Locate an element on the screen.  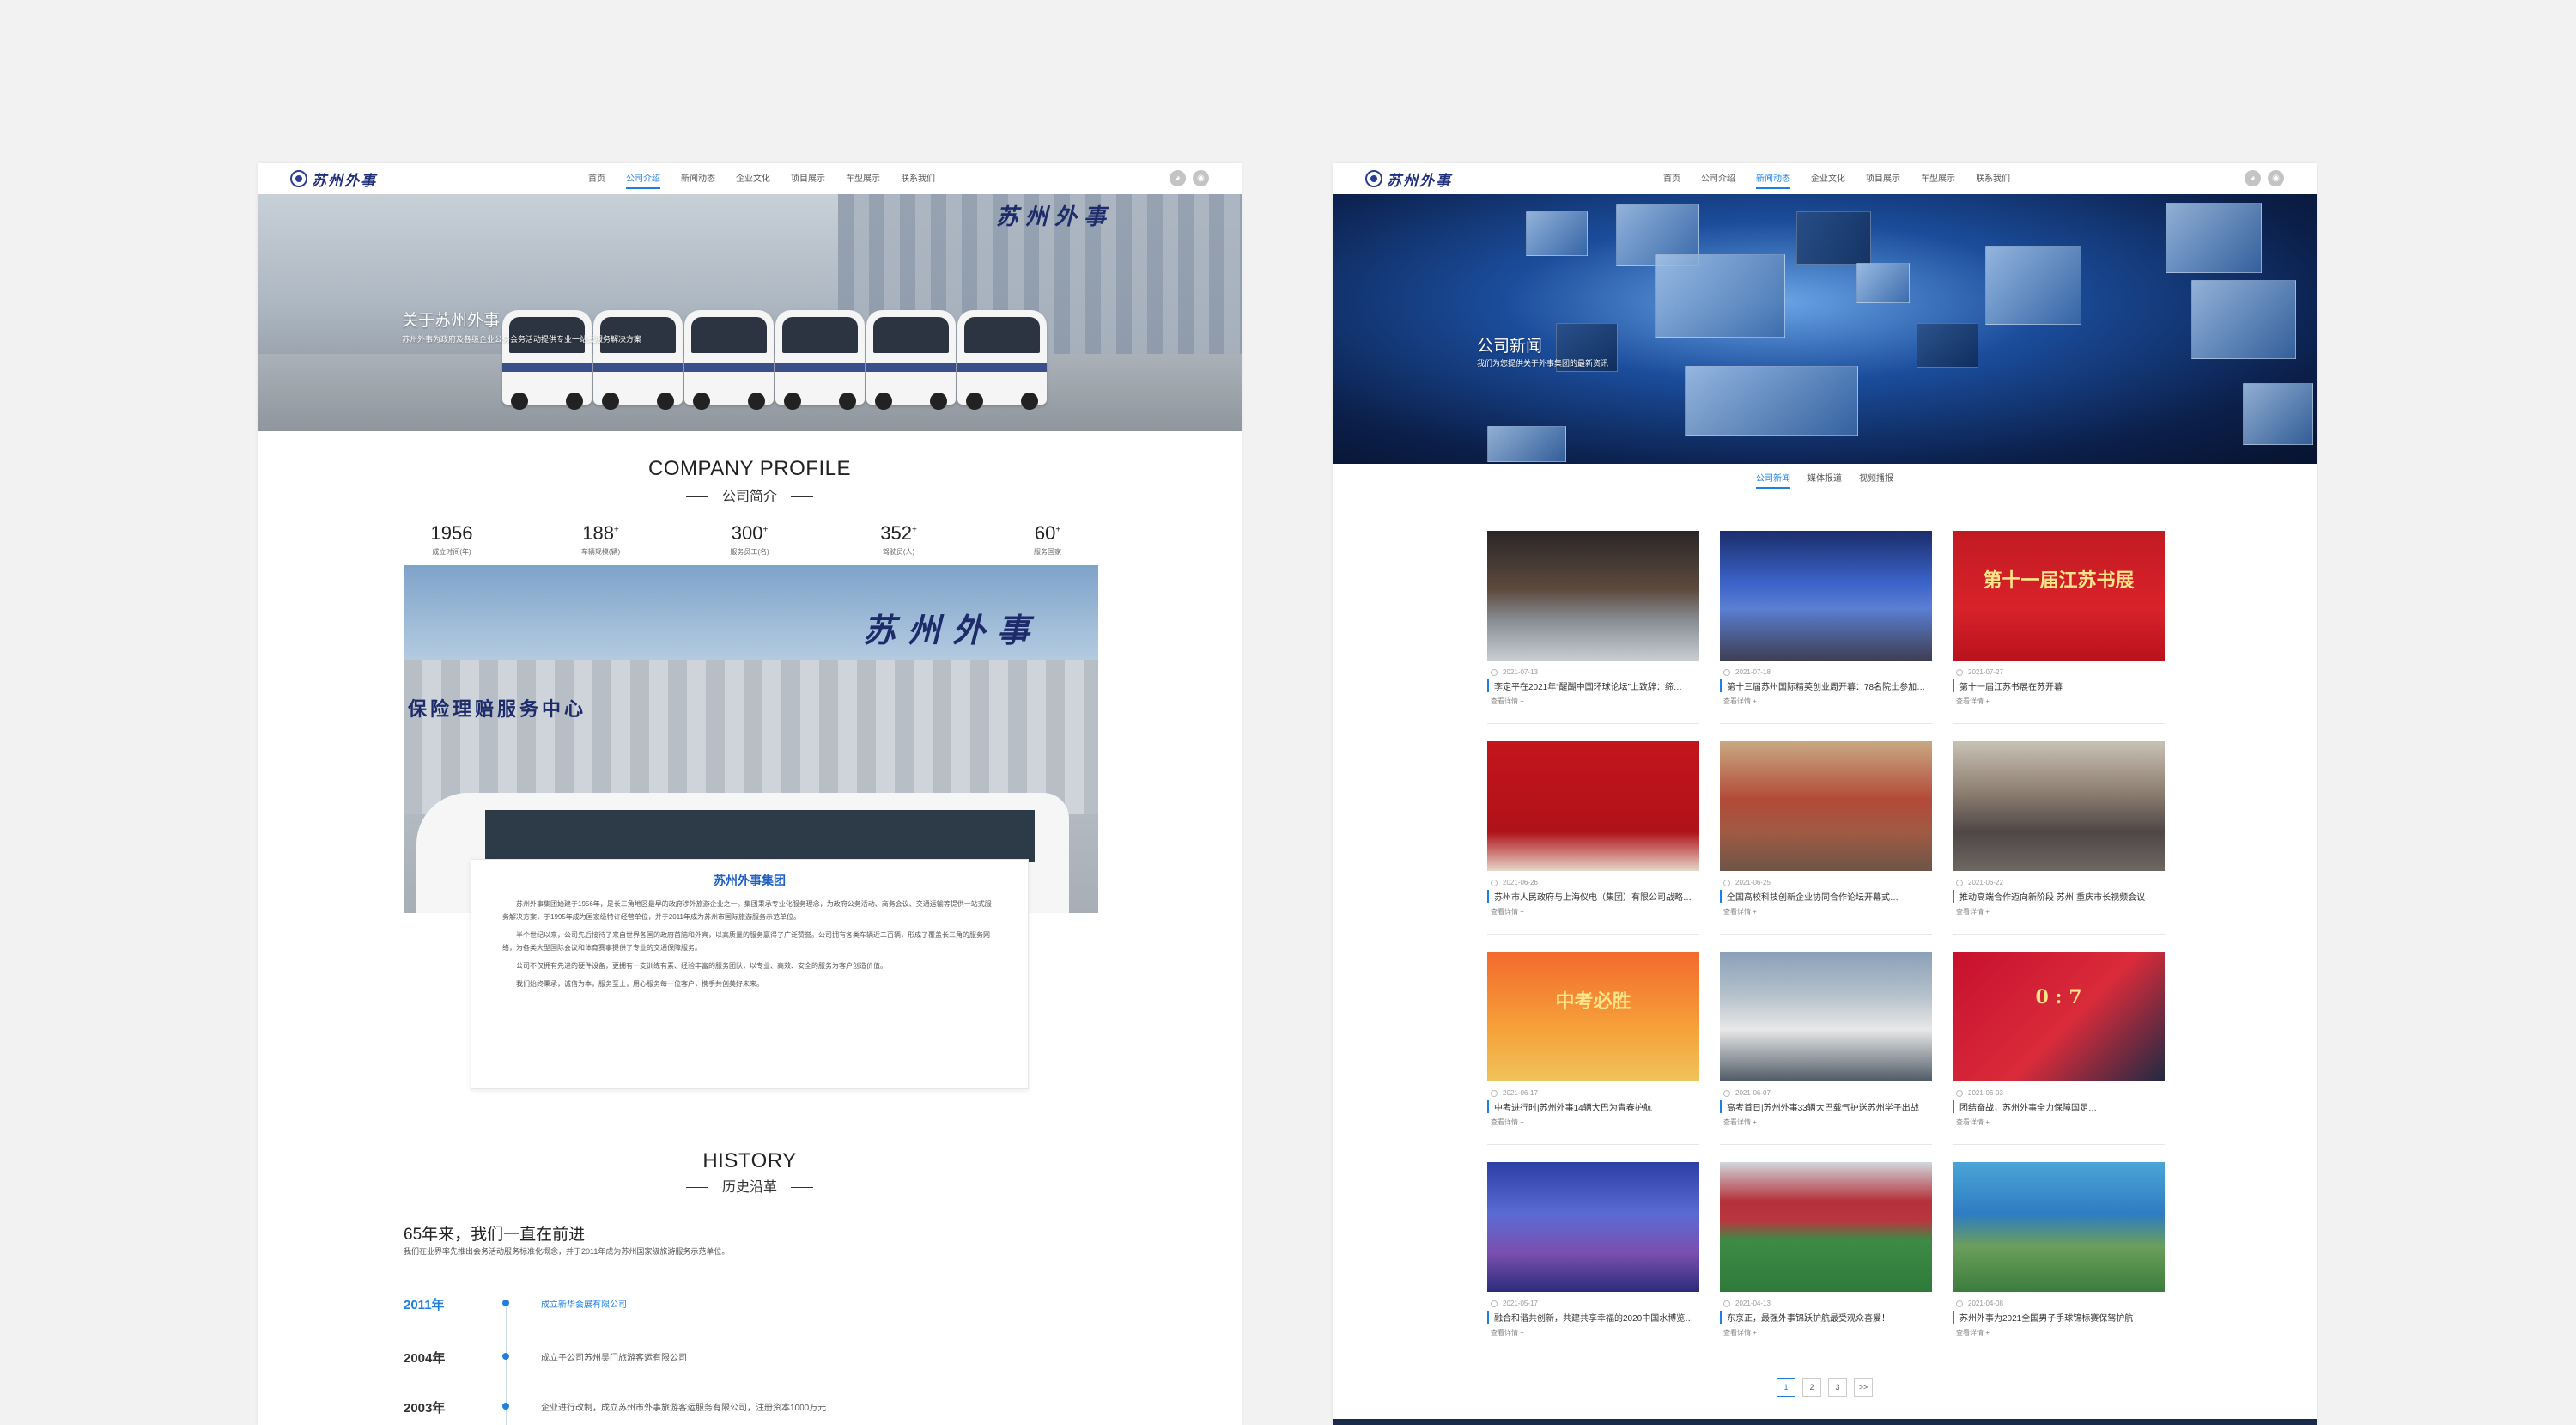
news-card: 第十一届江苏书展 2021-07-27 第十一届江苏书展在苏开幕 查看详情 + is located at coordinates (2059, 627).